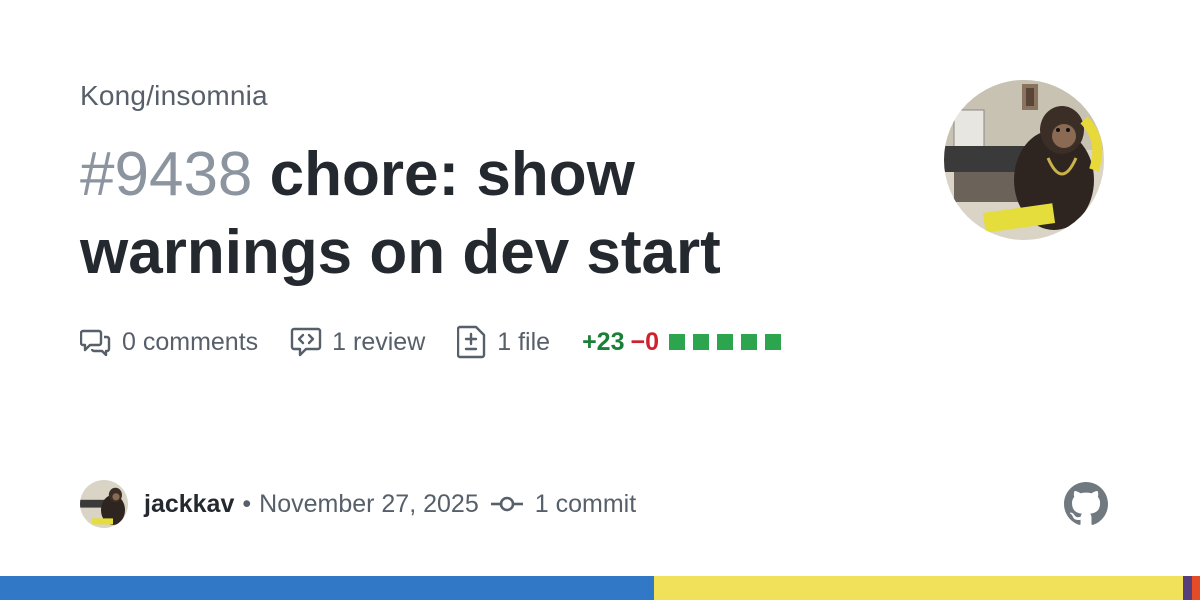  Describe the element at coordinates (174, 96) in the screenshot. I see `repo-name: Kong/insomnia` at that location.